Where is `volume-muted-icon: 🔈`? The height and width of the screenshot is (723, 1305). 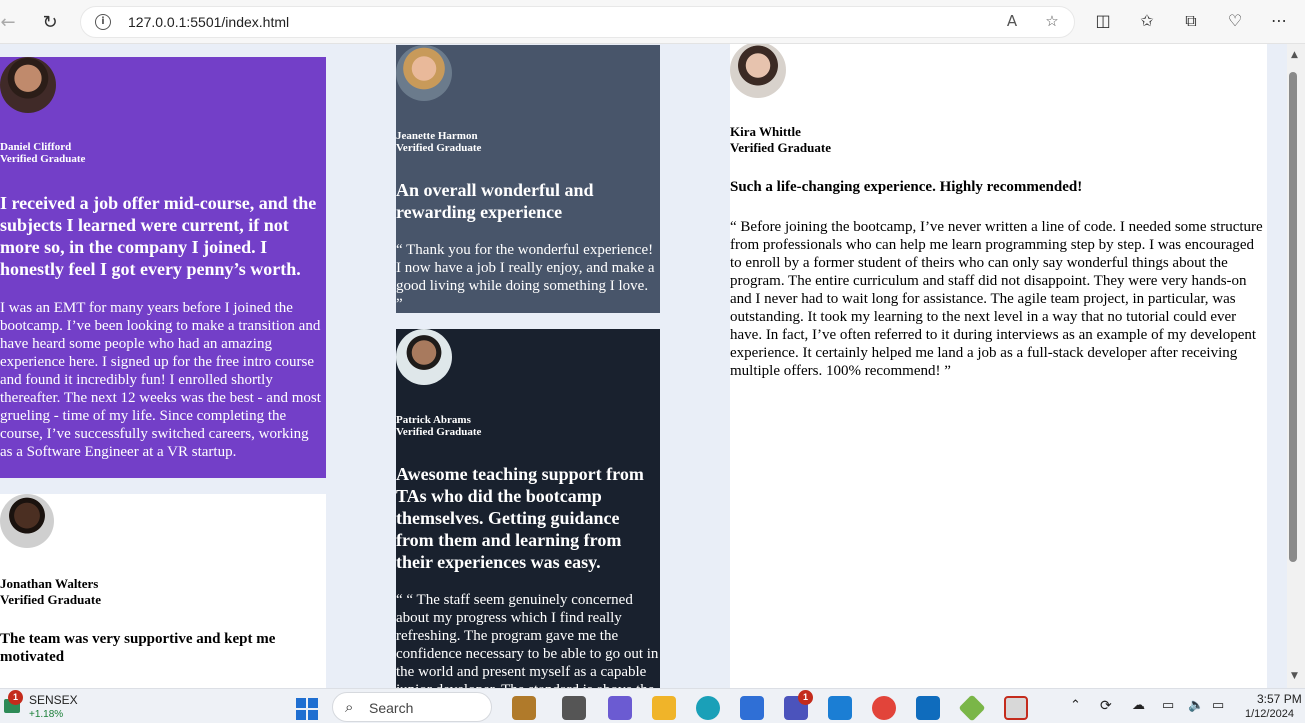 volume-muted-icon: 🔈 is located at coordinates (1196, 705).